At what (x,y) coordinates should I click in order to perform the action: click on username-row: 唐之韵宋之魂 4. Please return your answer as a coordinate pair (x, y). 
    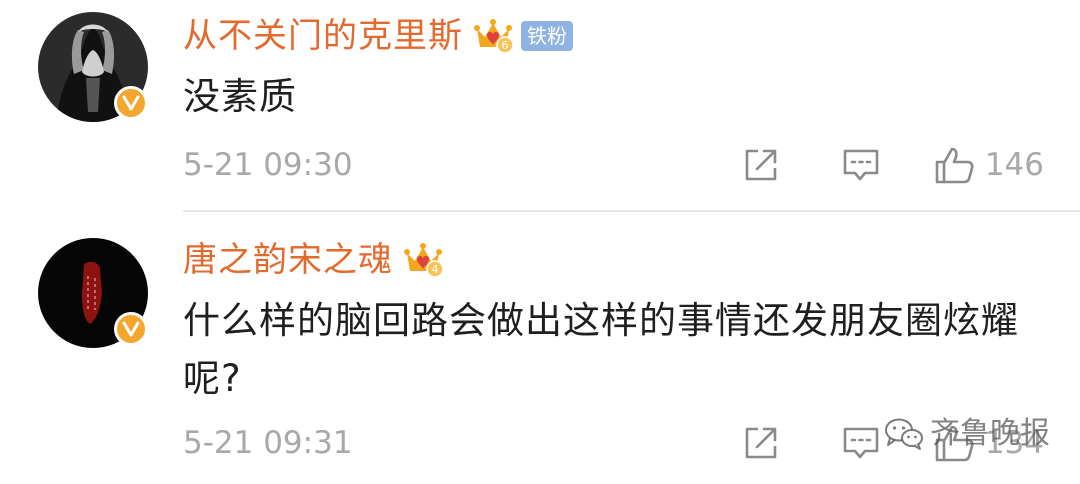
    Looking at the image, I should click on (313, 260).